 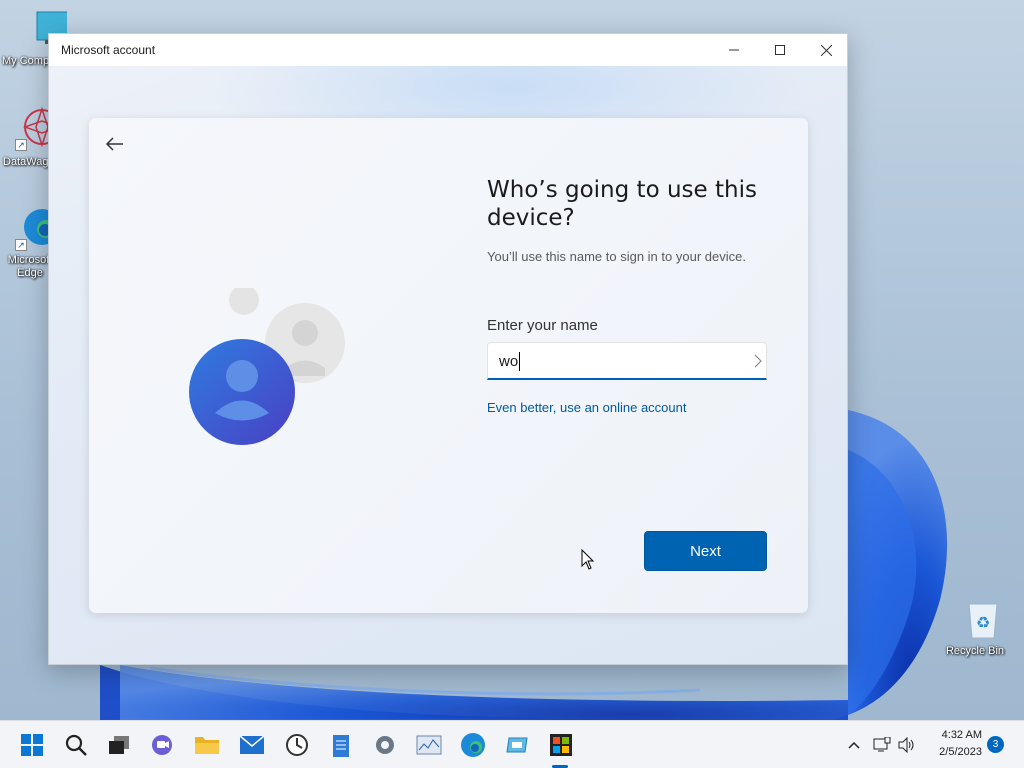 I want to click on settings-button, so click(x=385, y=745).